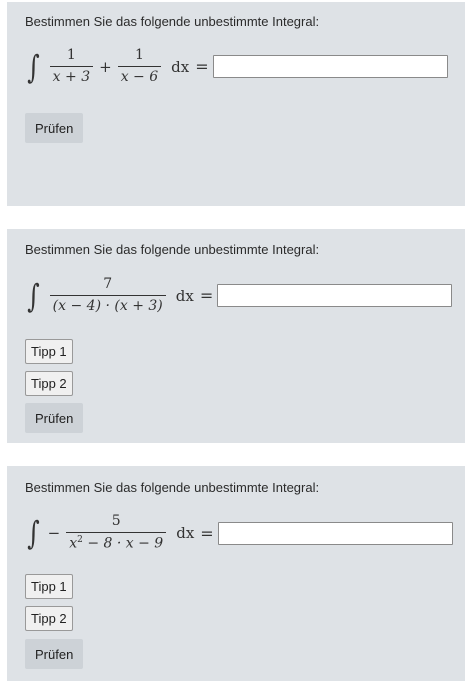  What do you see at coordinates (105, 66) in the screenshot?
I see `plus-operator: +` at bounding box center [105, 66].